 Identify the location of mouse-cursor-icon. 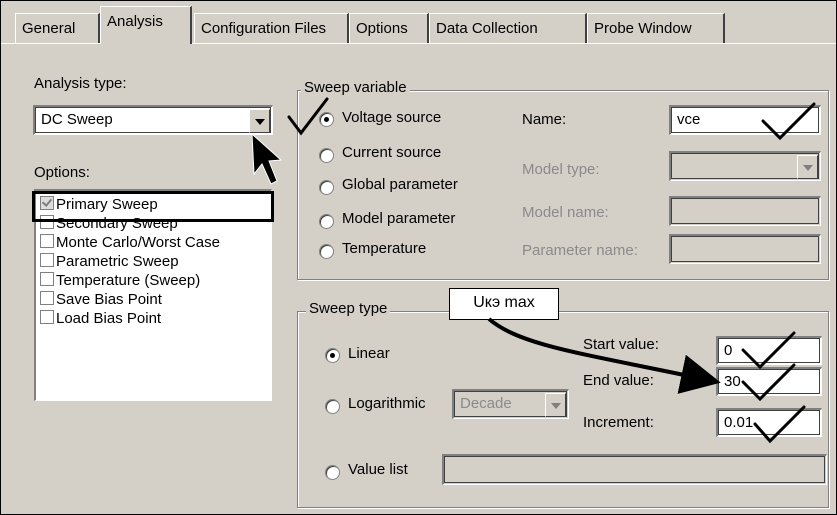
(267, 158).